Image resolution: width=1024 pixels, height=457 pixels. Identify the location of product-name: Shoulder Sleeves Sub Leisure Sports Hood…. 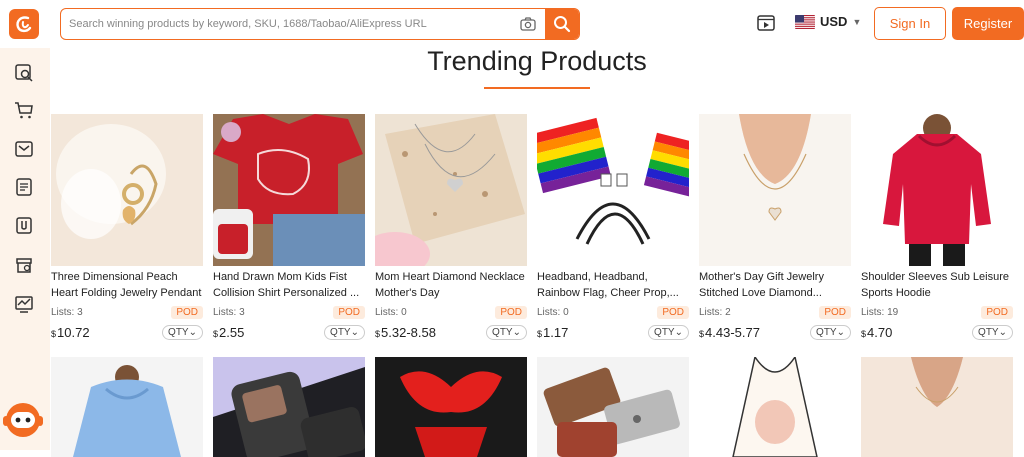
(937, 285).